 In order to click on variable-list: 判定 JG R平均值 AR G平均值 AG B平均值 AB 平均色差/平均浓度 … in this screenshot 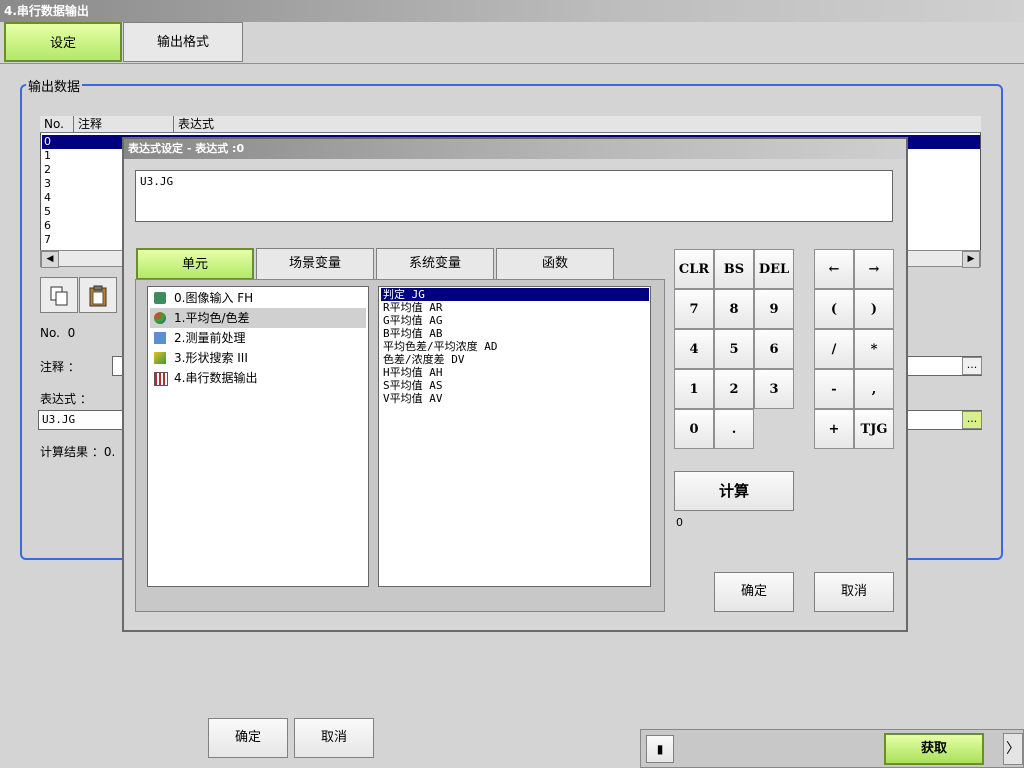, I will do `click(514, 436)`.